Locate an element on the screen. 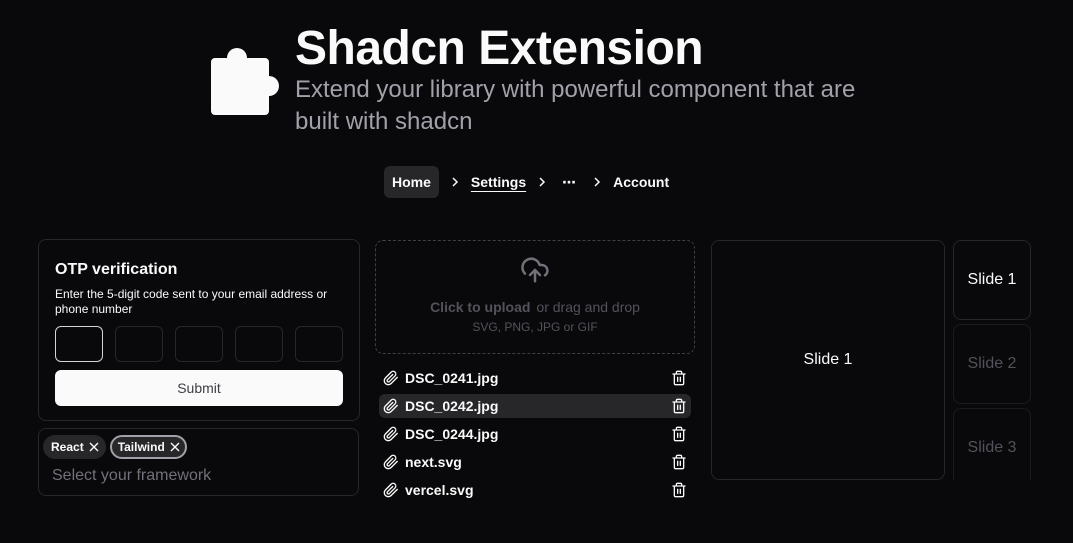 Image resolution: width=1073 pixels, height=543 pixels. slide-label: Slide 1 is located at coordinates (828, 359).